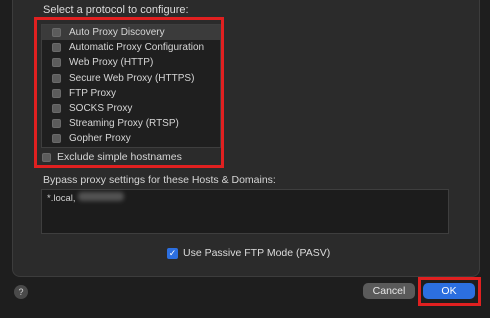  I want to click on protocol-row-web-proxy: Web Proxy (HTTP), so click(131, 62).